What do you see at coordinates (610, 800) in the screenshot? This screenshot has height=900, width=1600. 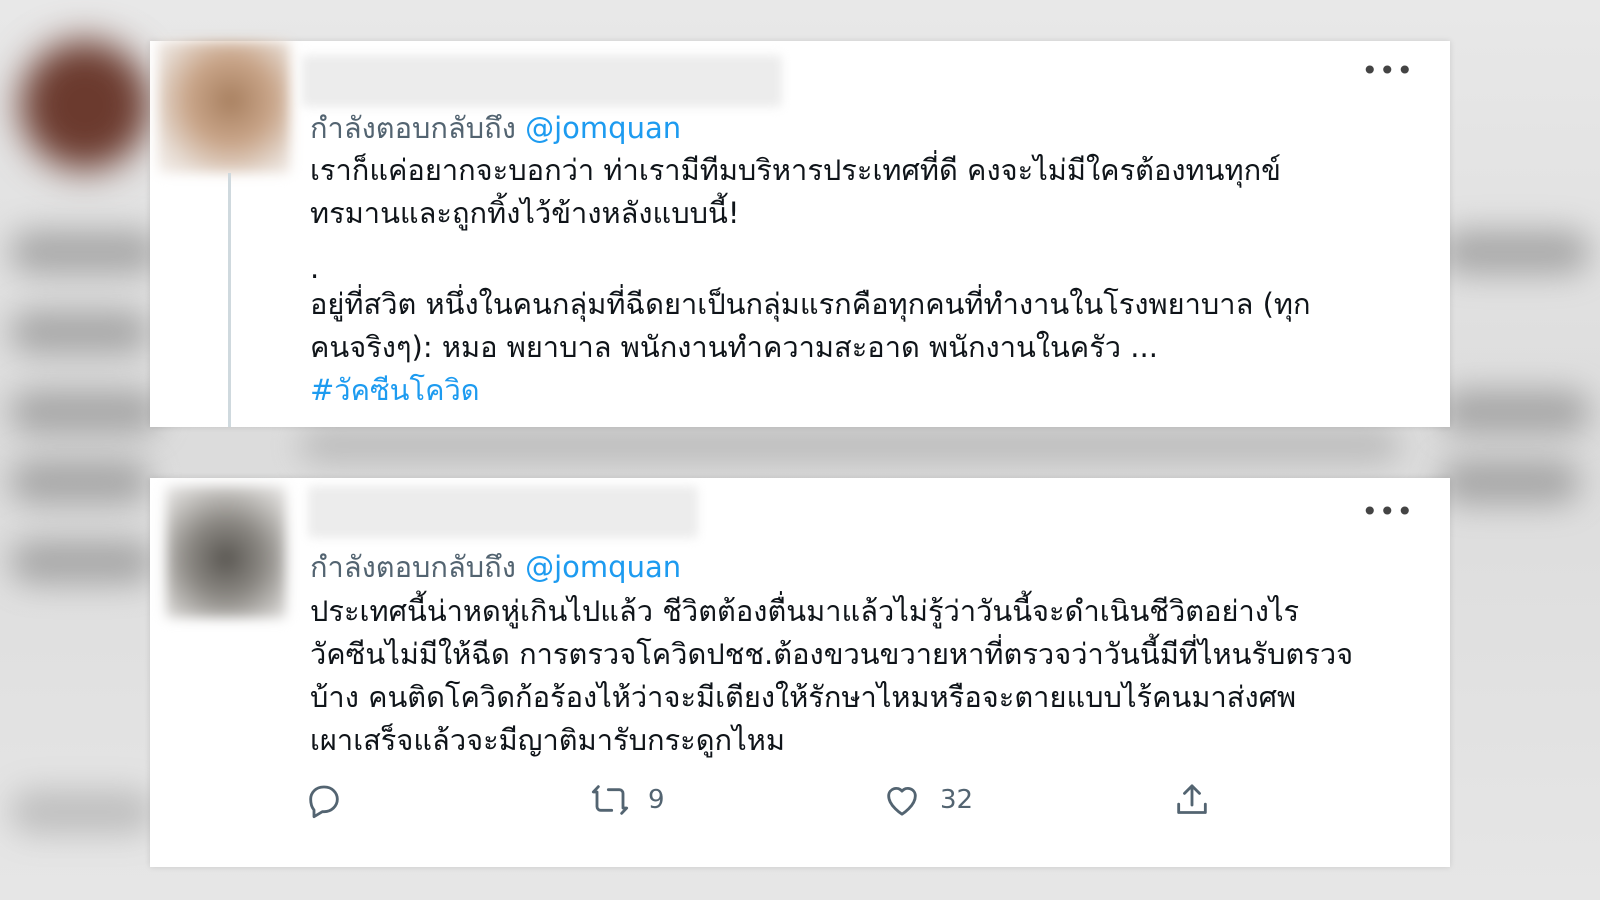 I see `retweet-icon` at bounding box center [610, 800].